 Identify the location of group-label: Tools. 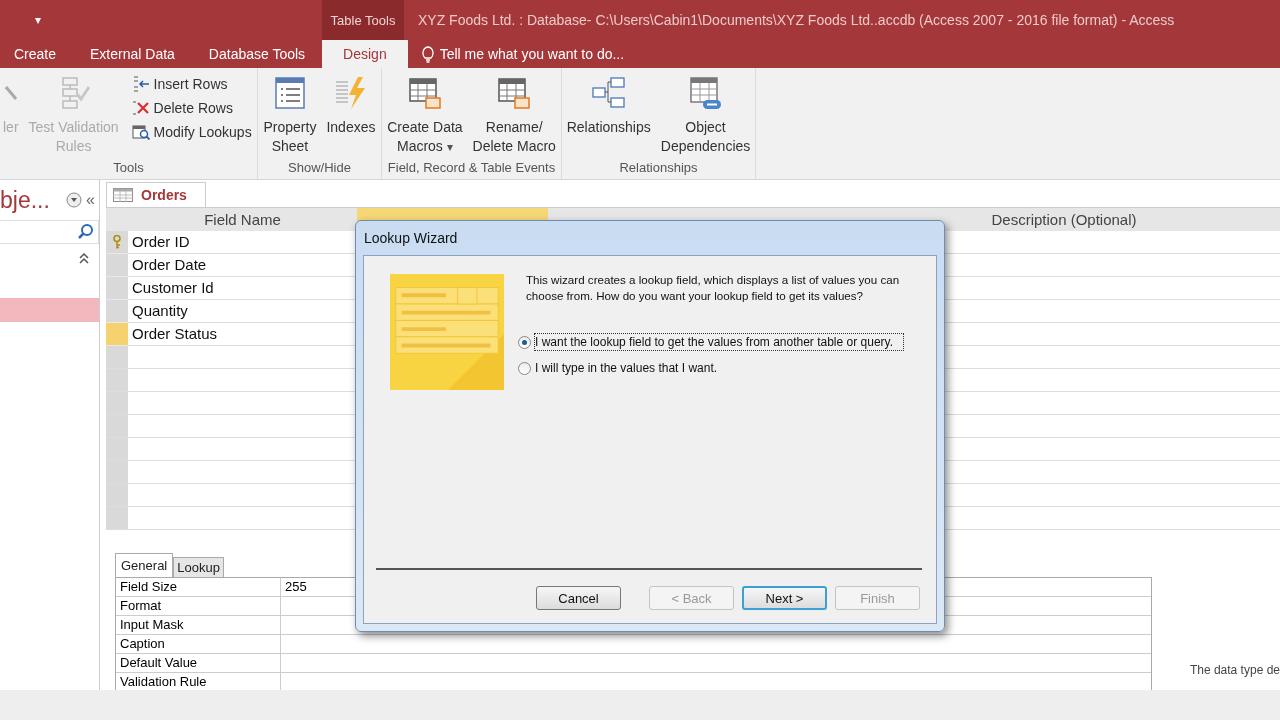
(128, 168).